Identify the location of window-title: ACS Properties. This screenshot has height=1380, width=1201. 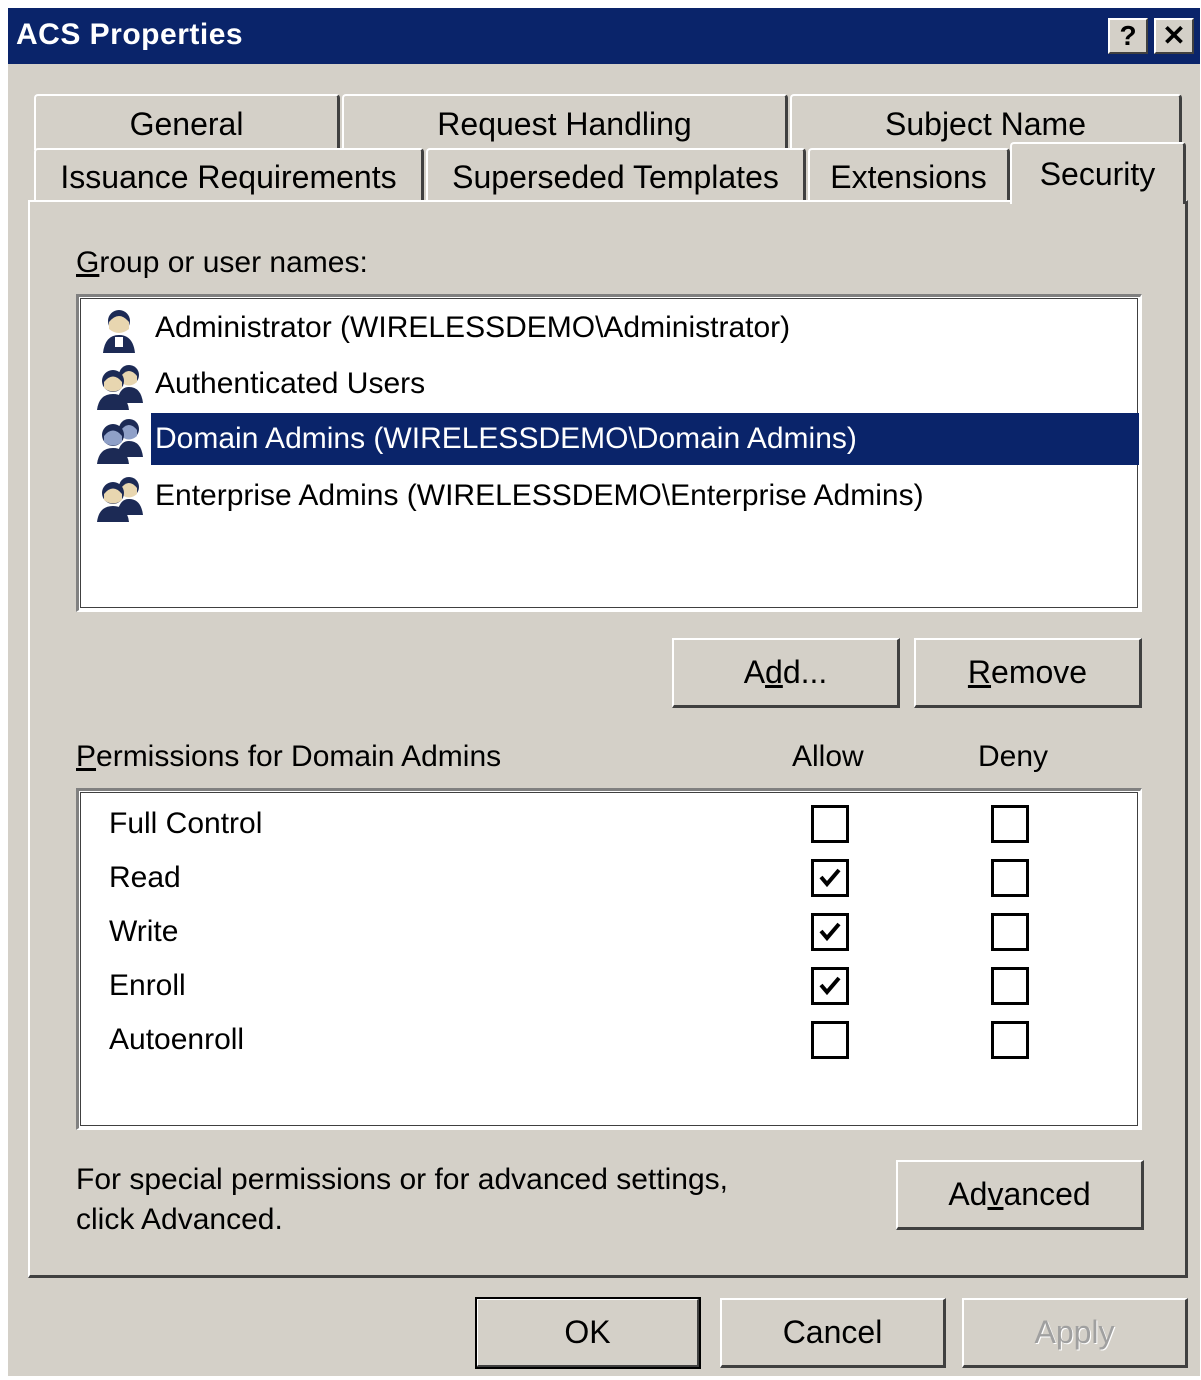
(130, 34).